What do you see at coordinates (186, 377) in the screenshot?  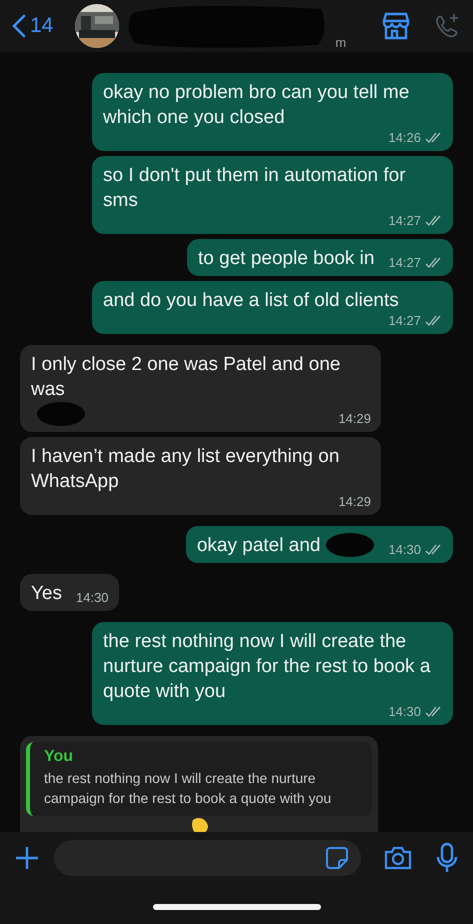 I see `message-text: I only close 2 one was Patel and one was` at bounding box center [186, 377].